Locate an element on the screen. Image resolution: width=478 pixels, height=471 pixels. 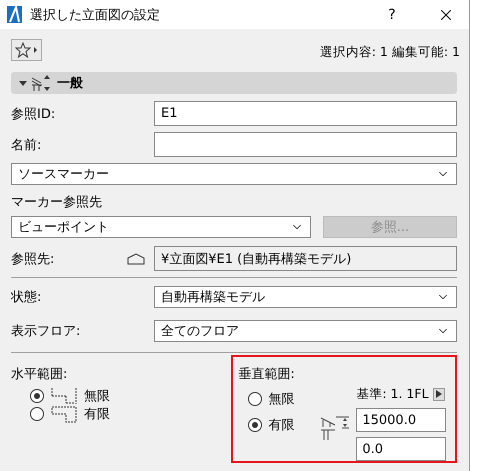
triangle-right-icon is located at coordinates (439, 394).